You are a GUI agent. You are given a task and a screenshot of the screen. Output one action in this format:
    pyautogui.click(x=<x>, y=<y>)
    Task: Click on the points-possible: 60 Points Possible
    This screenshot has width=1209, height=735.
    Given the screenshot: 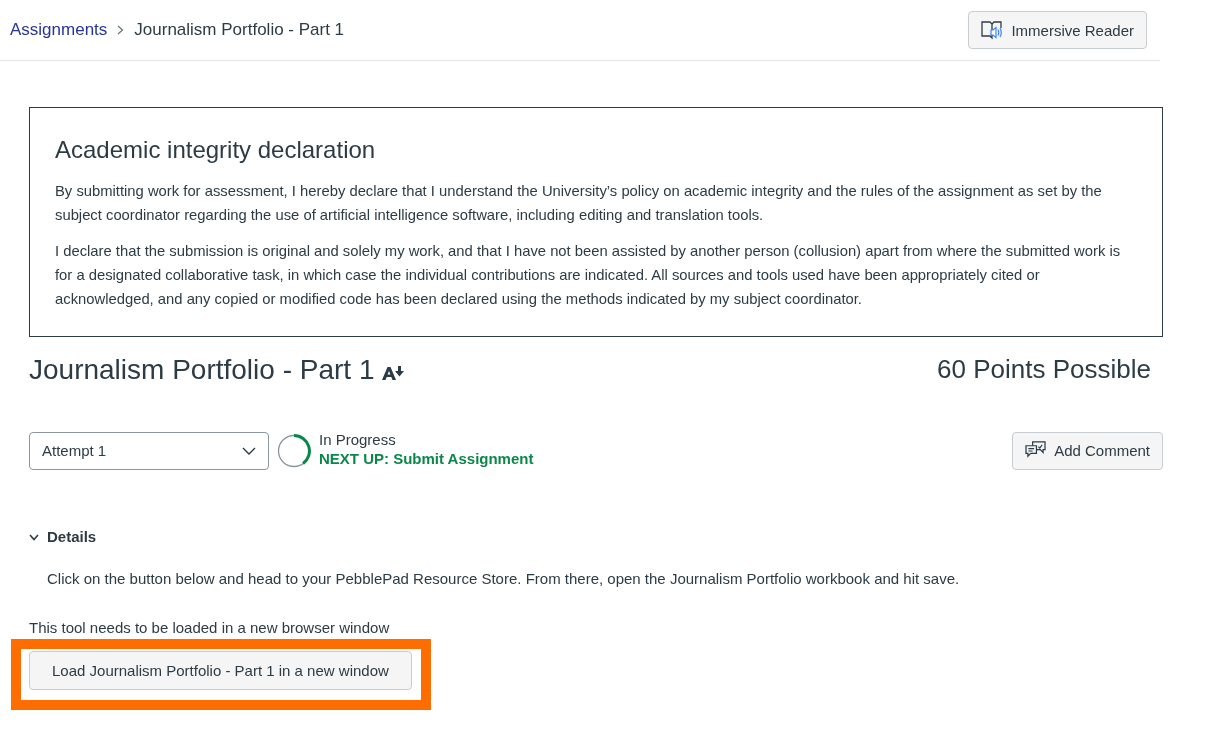 What is the action you would take?
    pyautogui.click(x=1044, y=369)
    